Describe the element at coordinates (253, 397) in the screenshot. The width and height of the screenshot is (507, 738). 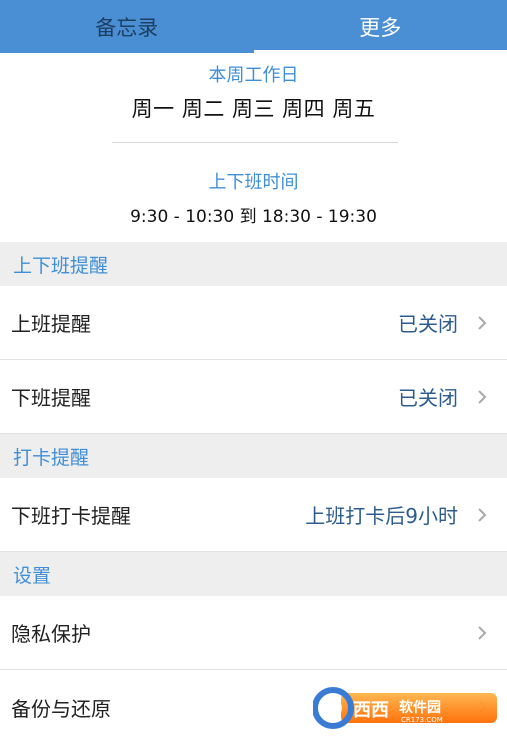
I see `row-work-end-reminder: 下班提醒 已关闭` at that location.